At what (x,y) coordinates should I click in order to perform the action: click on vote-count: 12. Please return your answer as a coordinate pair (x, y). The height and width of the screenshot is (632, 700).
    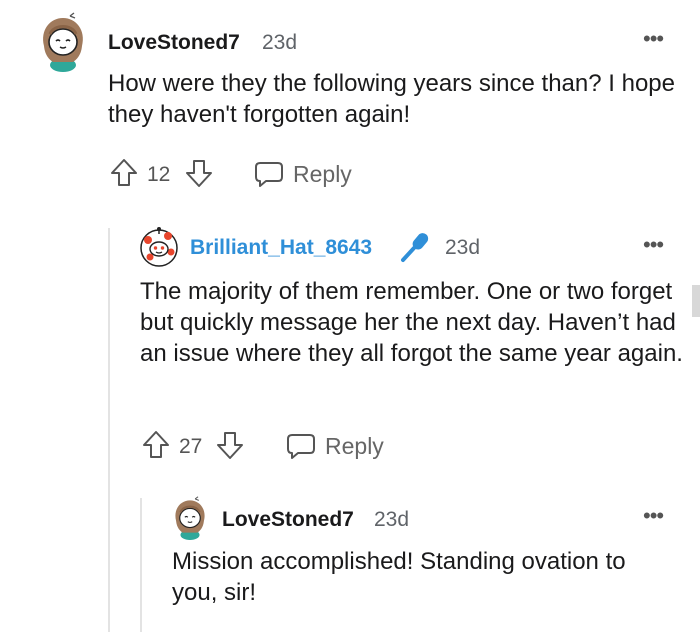
    Looking at the image, I should click on (159, 174).